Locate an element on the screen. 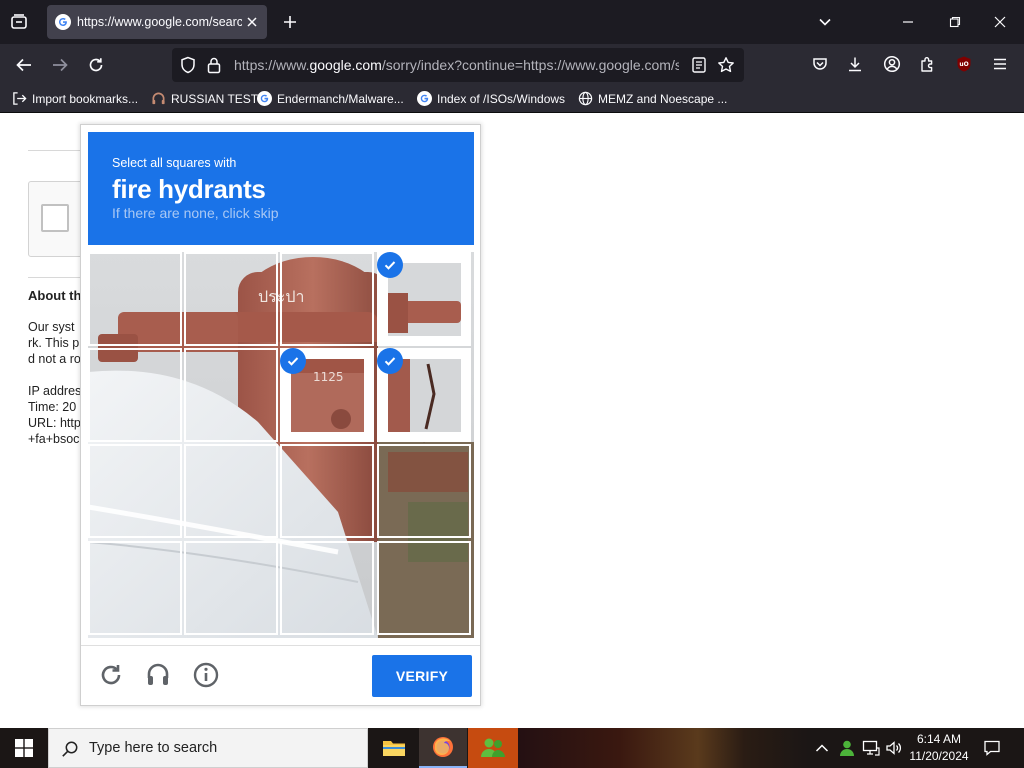 The image size is (1024, 768). chevron-down-icon is located at coordinates (825, 22).